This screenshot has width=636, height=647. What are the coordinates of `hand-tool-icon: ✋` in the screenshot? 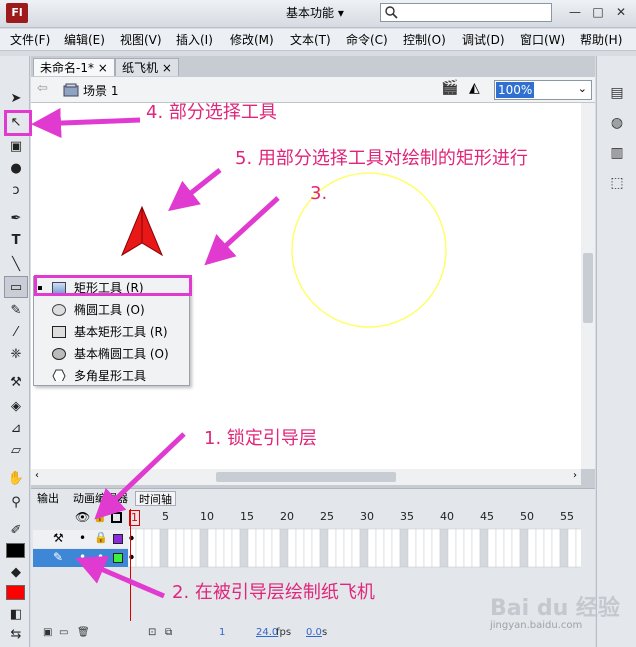 It's located at (16, 479).